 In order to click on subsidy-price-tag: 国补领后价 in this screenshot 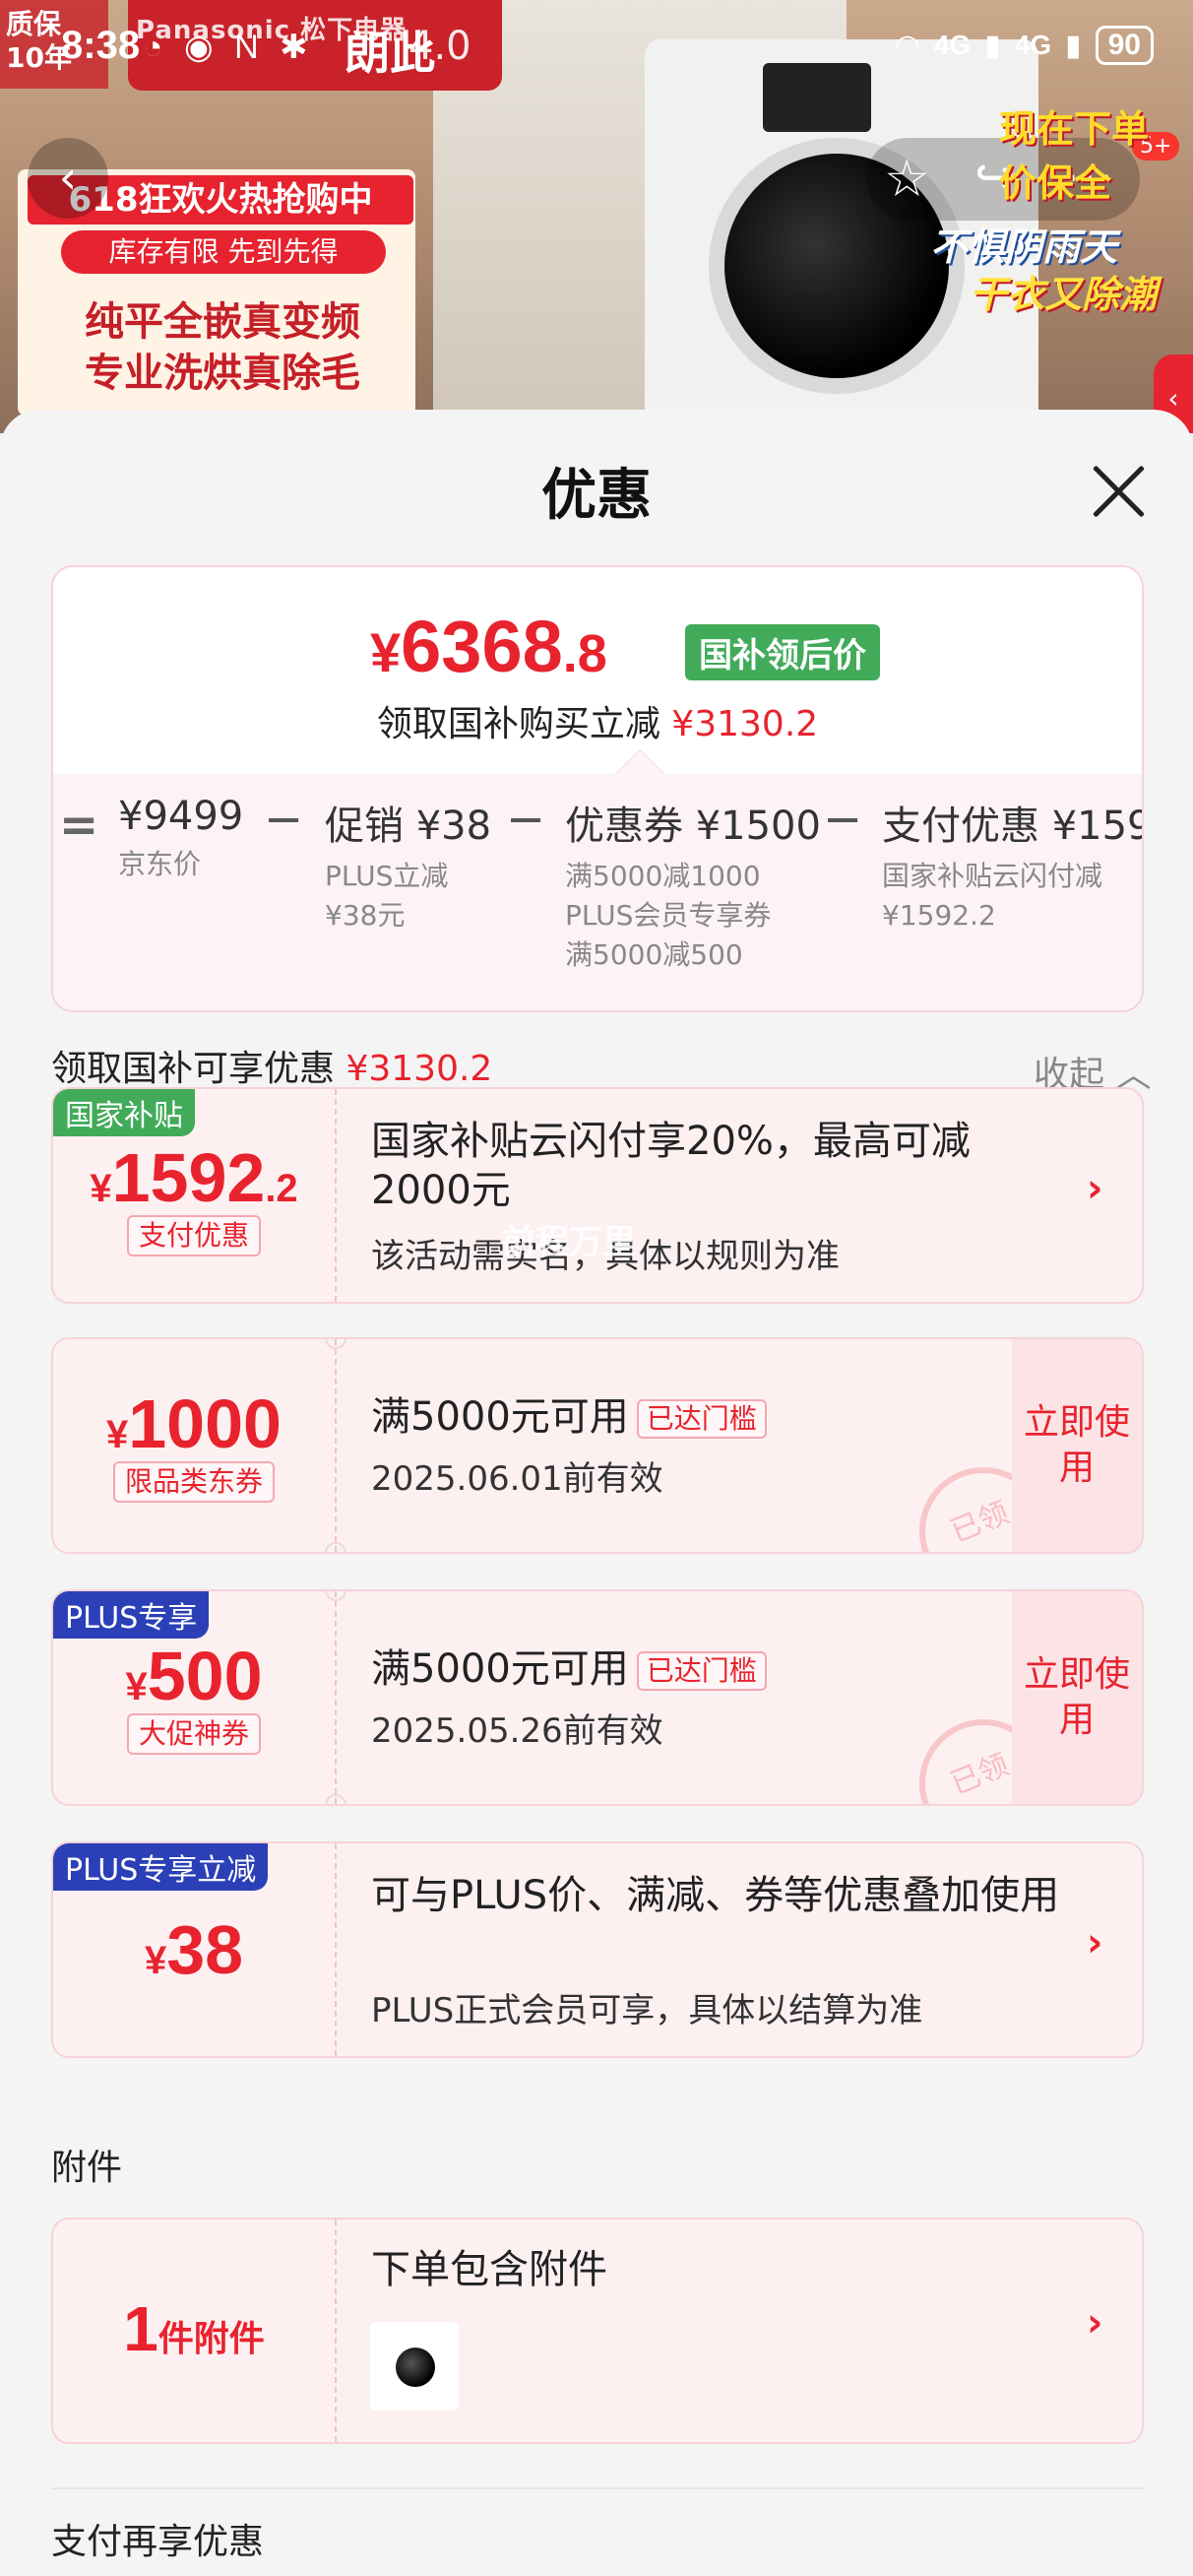, I will do `click(782, 652)`.